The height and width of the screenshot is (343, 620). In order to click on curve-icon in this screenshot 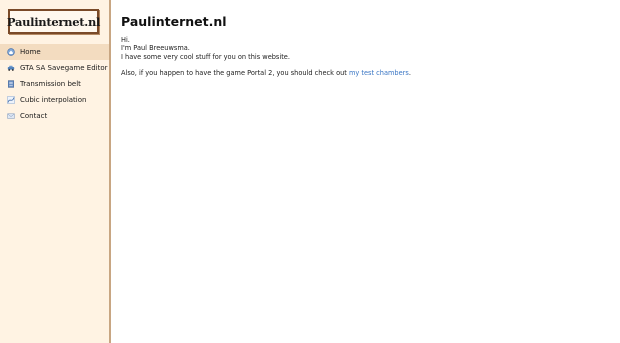, I will do `click(11, 100)`.